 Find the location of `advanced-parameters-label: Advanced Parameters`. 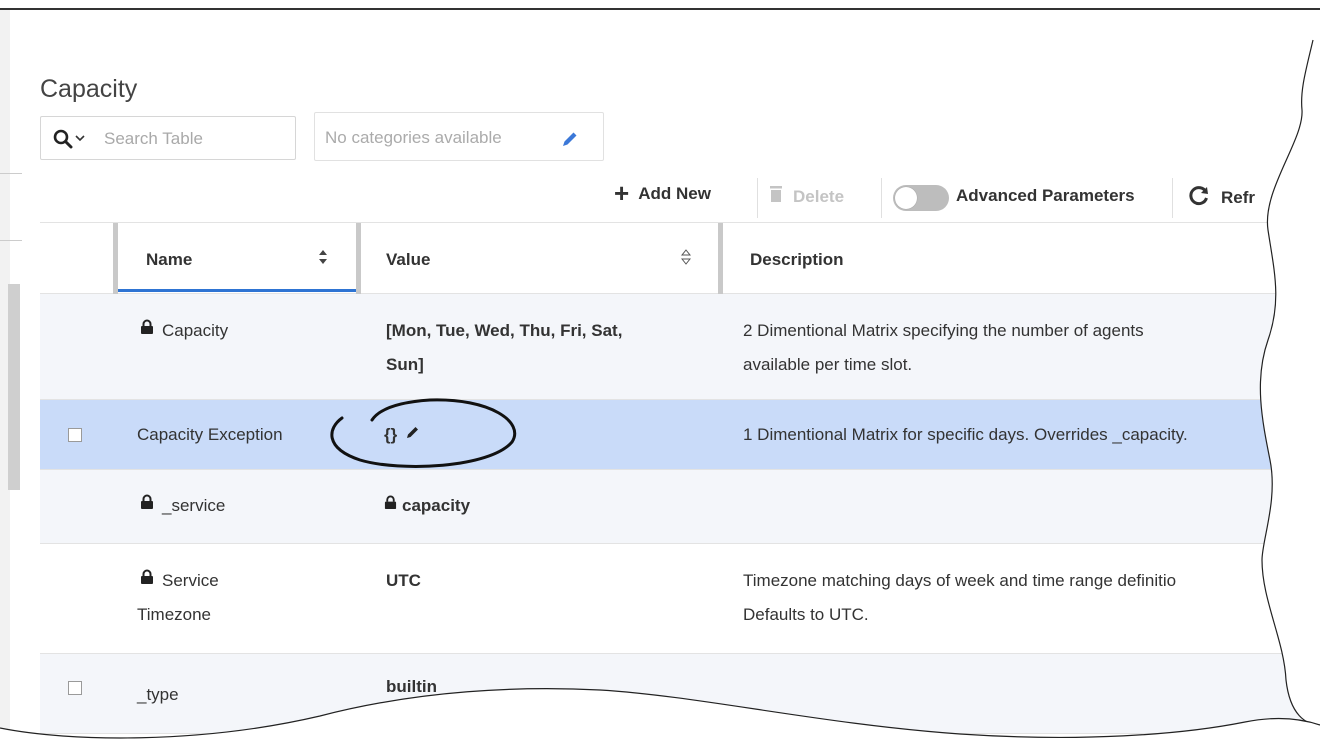

advanced-parameters-label: Advanced Parameters is located at coordinates (1045, 196).